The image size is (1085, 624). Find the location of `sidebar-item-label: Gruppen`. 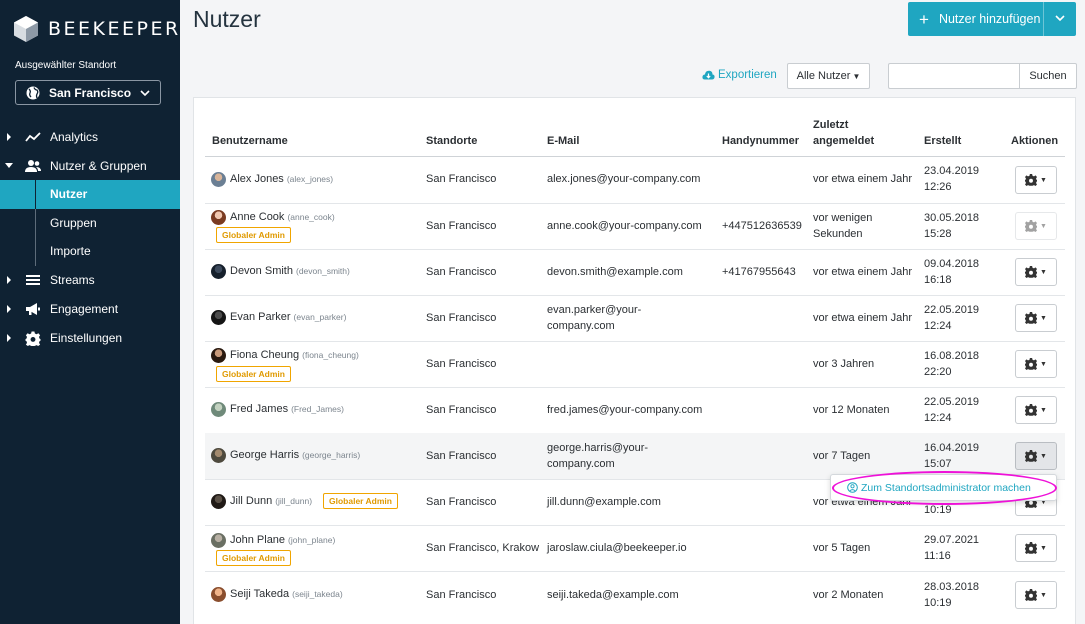

sidebar-item-label: Gruppen is located at coordinates (73, 222).